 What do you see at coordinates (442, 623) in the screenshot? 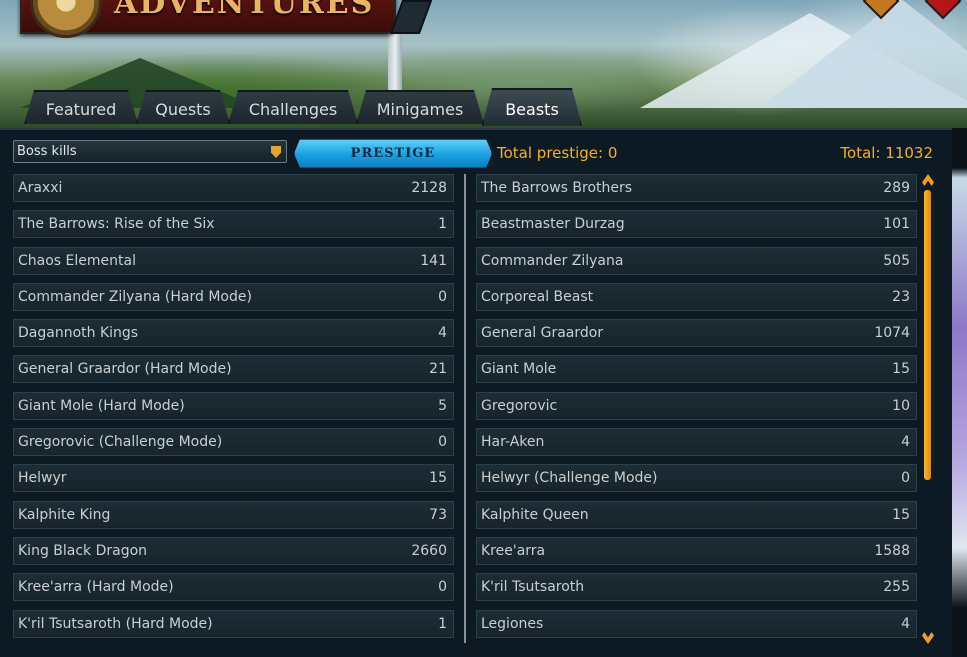
I see `kill-count: 1` at bounding box center [442, 623].